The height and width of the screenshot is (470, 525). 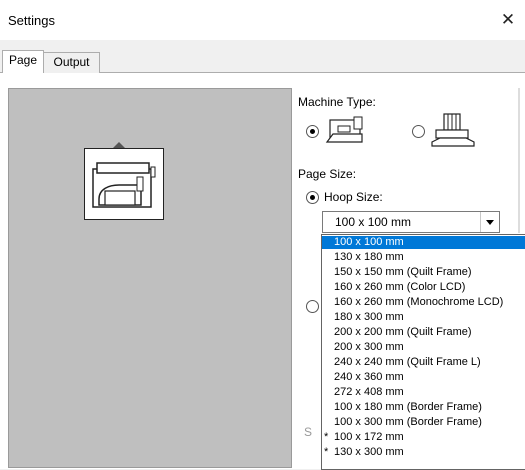 What do you see at coordinates (23, 61) in the screenshot?
I see `tab-page: Page` at bounding box center [23, 61].